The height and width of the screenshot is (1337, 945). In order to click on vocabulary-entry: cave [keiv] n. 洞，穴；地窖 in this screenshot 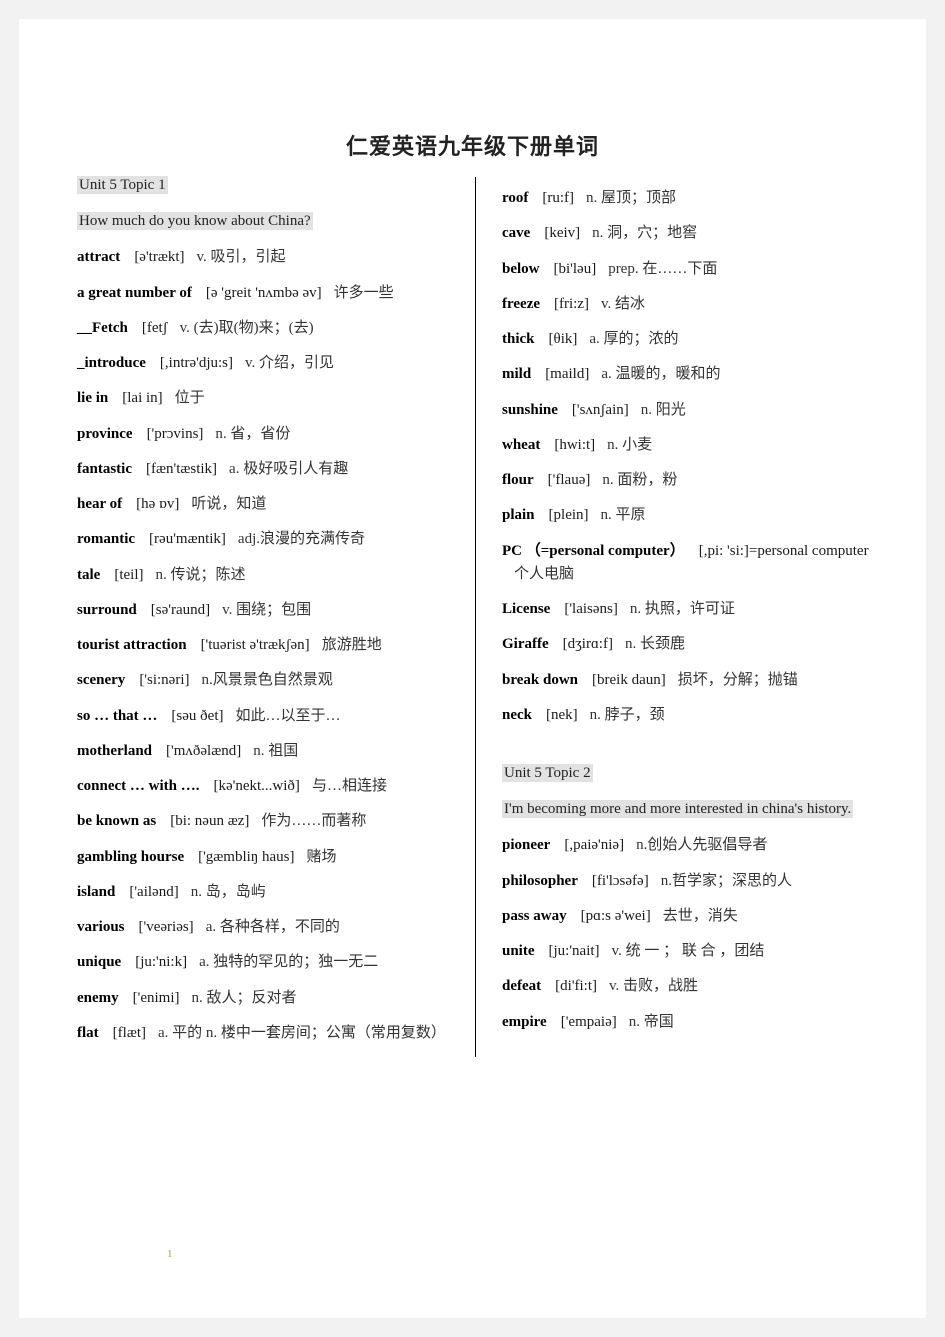, I will do `click(688, 233)`.